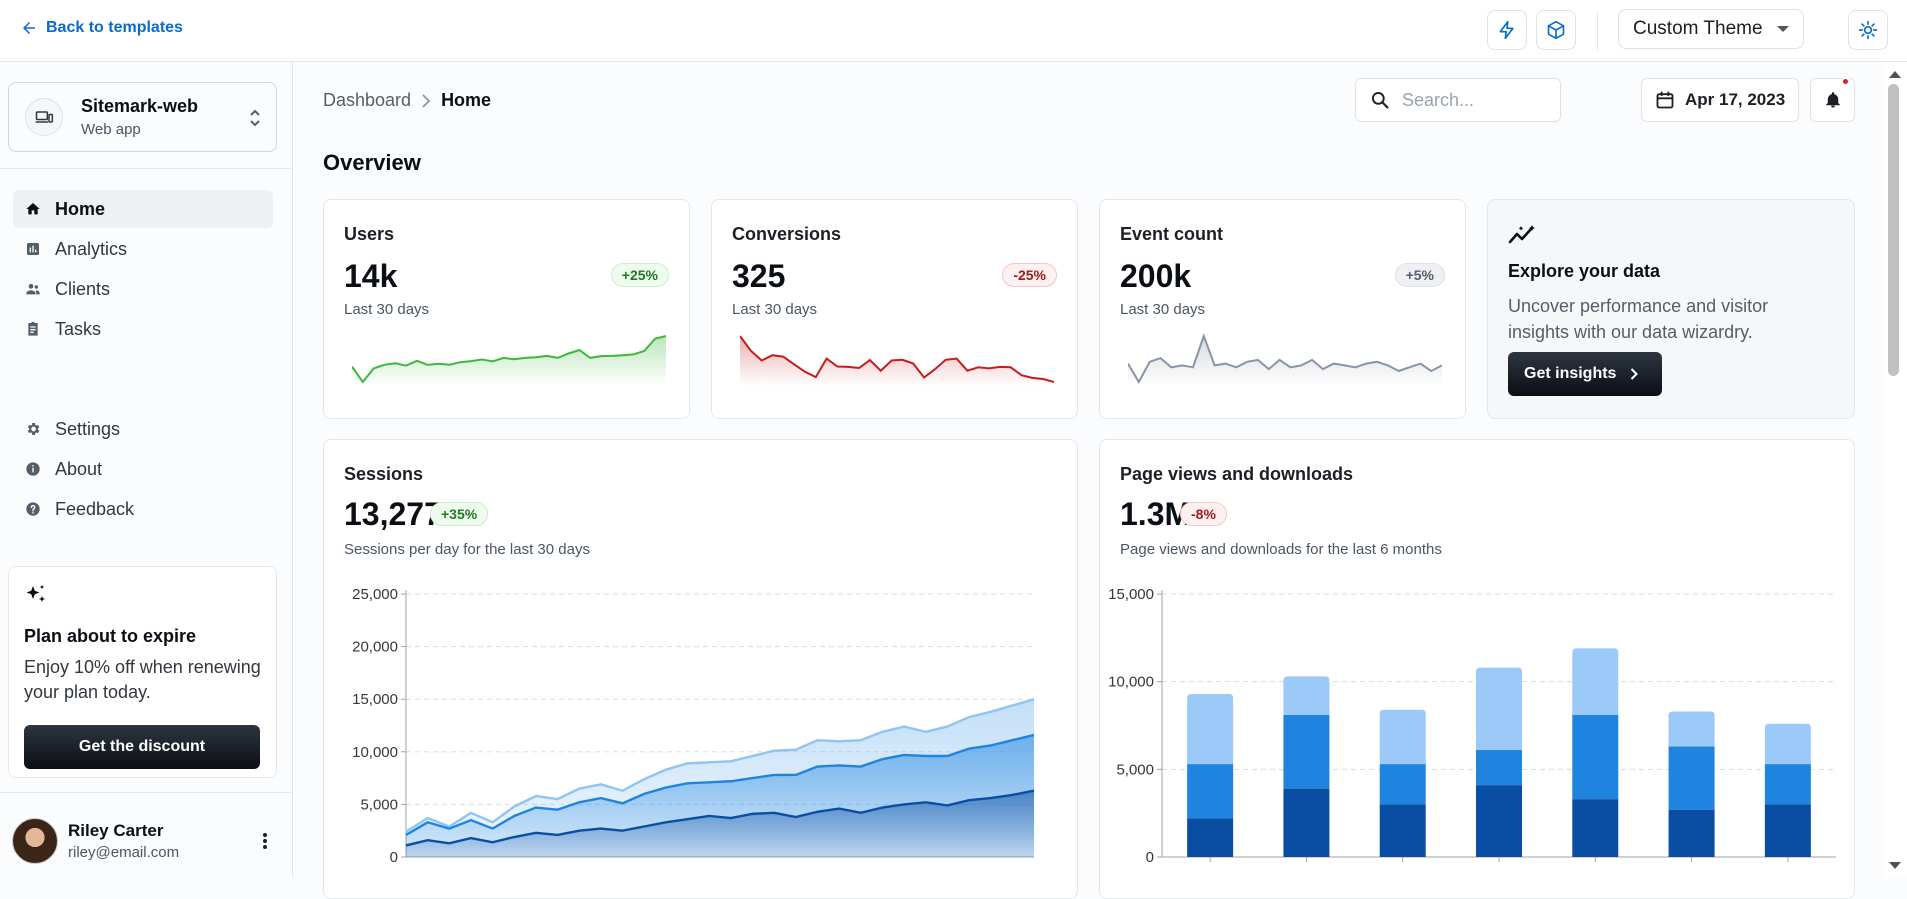 The image size is (1907, 899). I want to click on clipboard-icon, so click(33, 329).